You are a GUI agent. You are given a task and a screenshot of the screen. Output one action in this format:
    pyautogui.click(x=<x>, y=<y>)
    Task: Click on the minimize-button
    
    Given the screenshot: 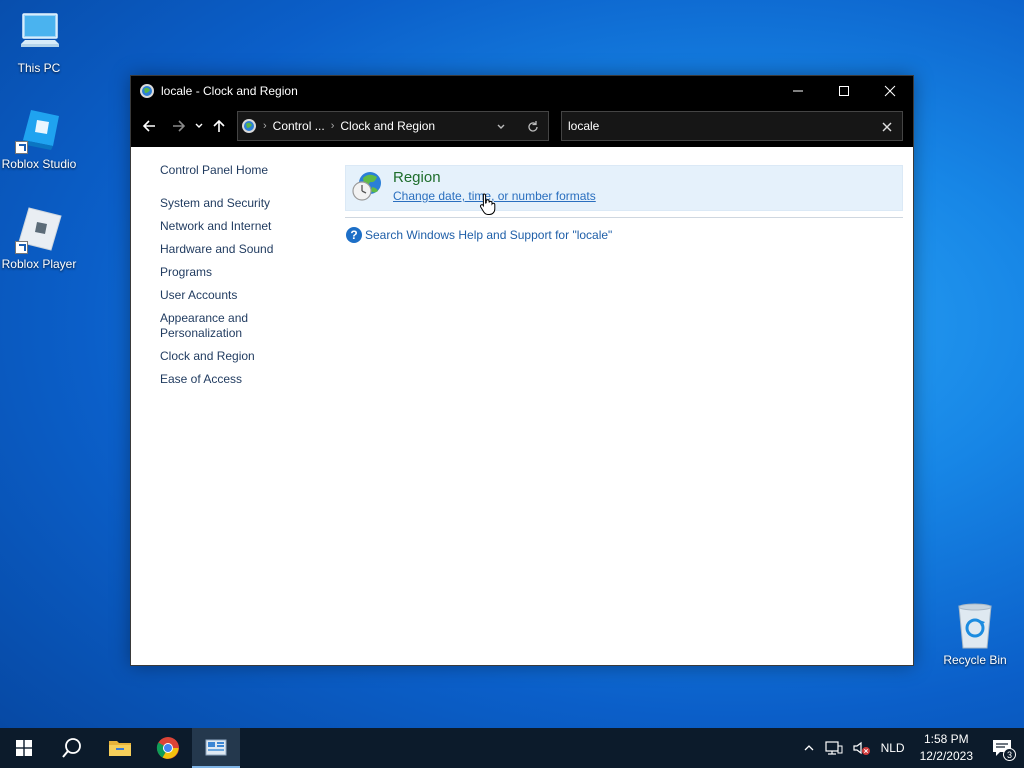 What is the action you would take?
    pyautogui.click(x=798, y=90)
    